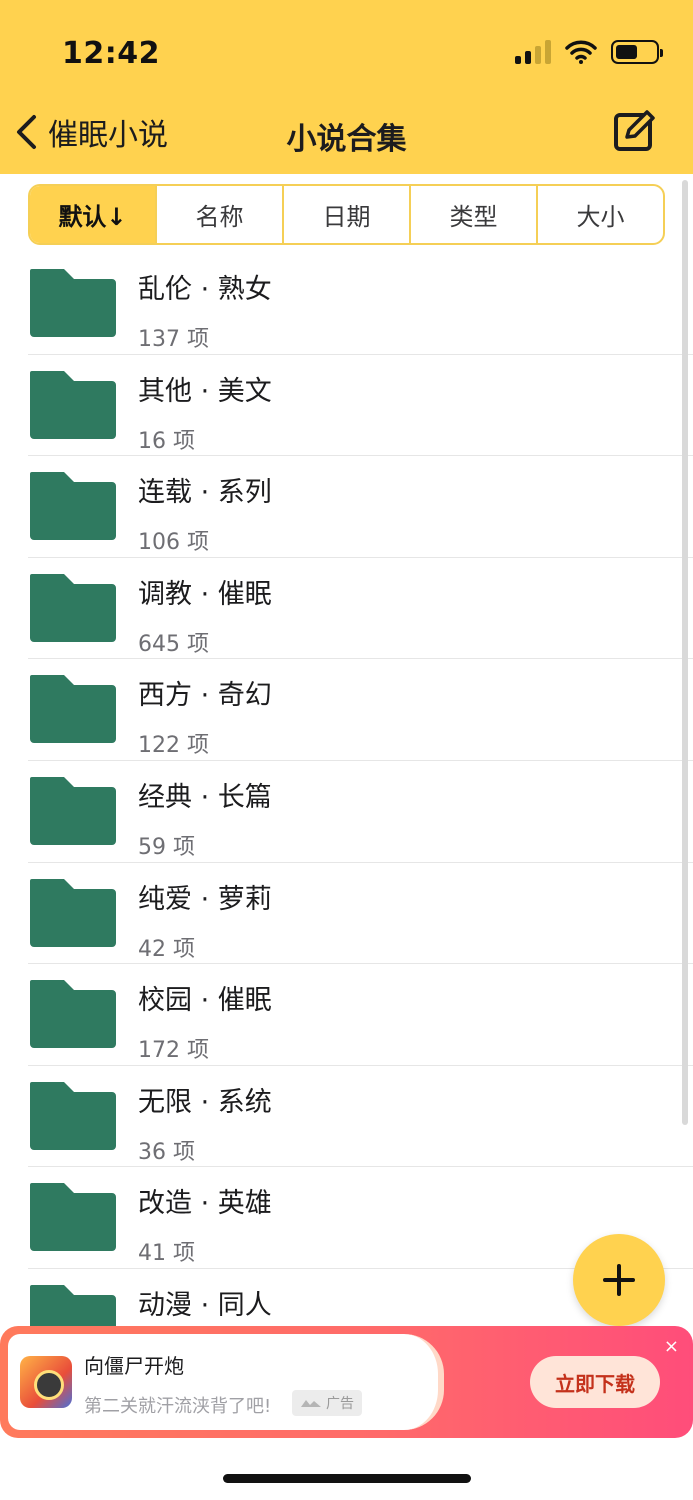 This screenshot has height=1500, width=693. I want to click on status-icons, so click(589, 52).